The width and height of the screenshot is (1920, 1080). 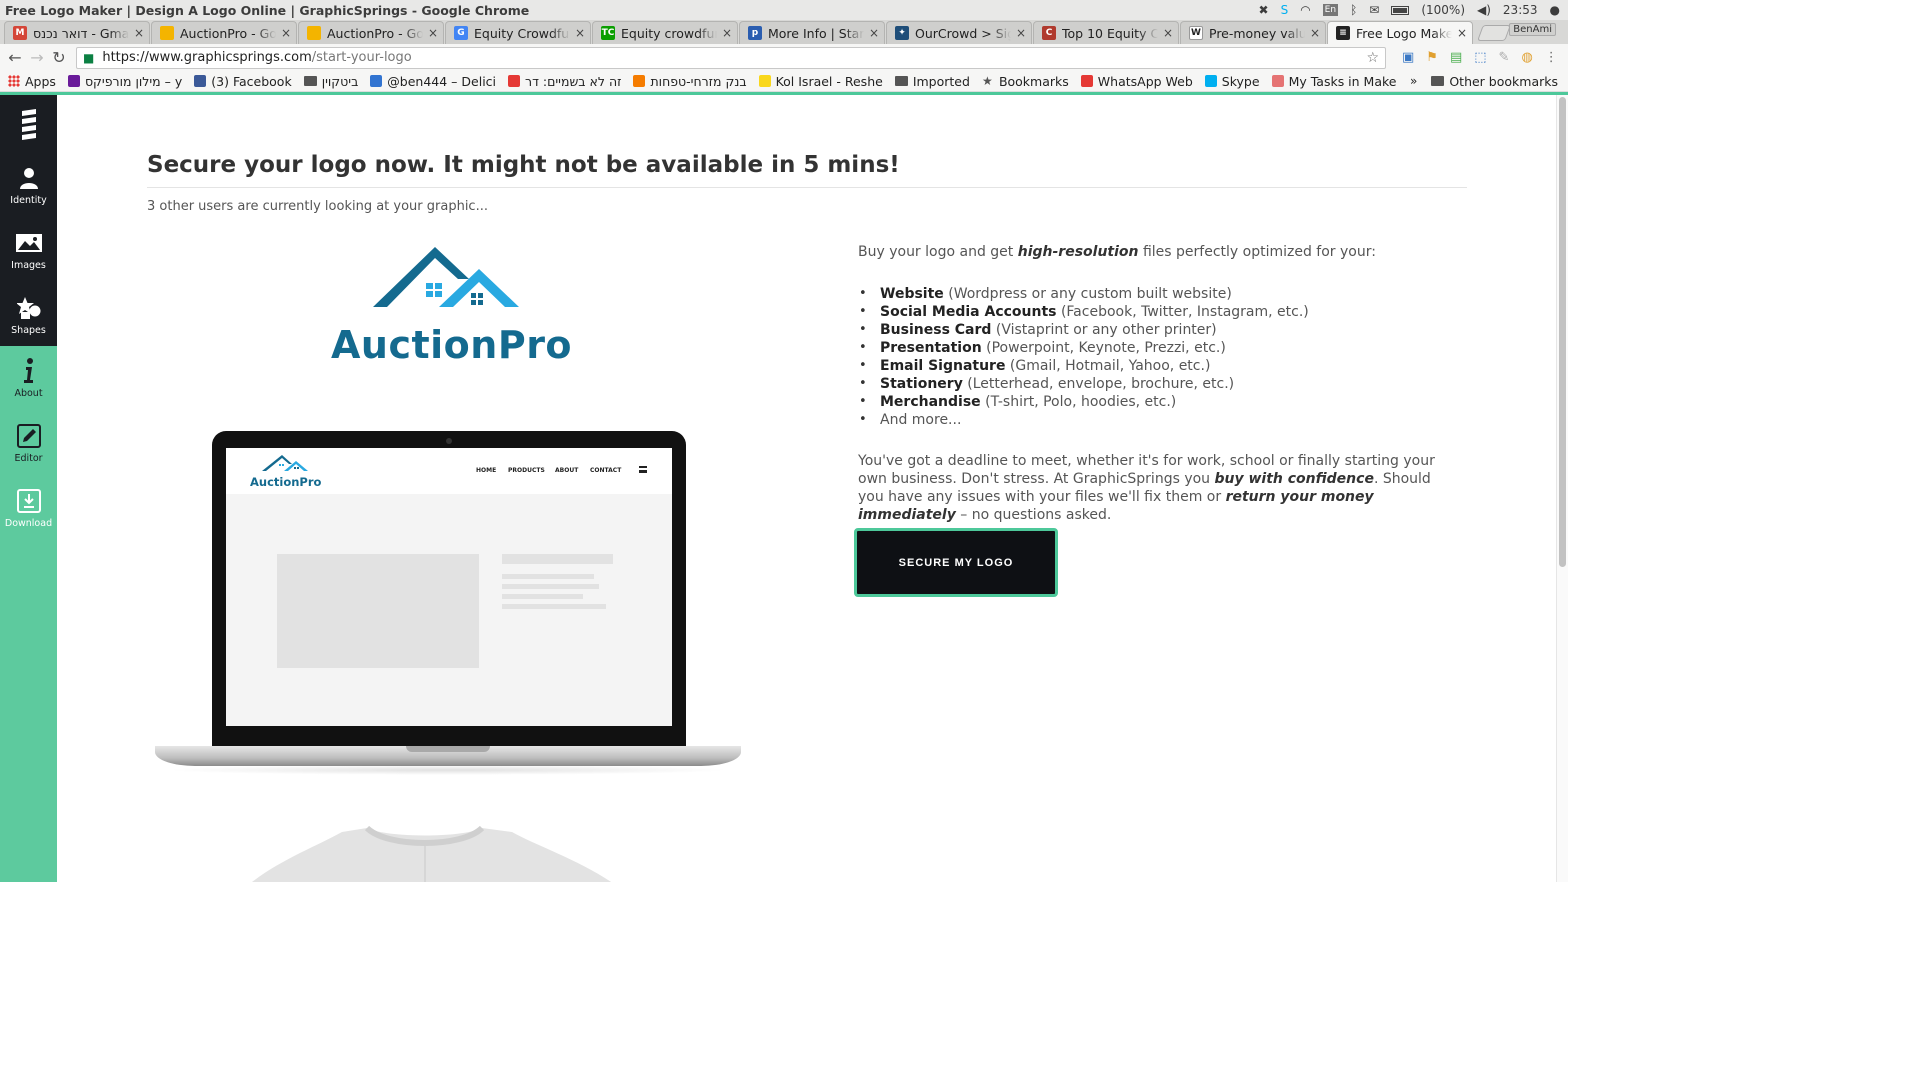 I want to click on keyboard-language: En, so click(x=1330, y=10).